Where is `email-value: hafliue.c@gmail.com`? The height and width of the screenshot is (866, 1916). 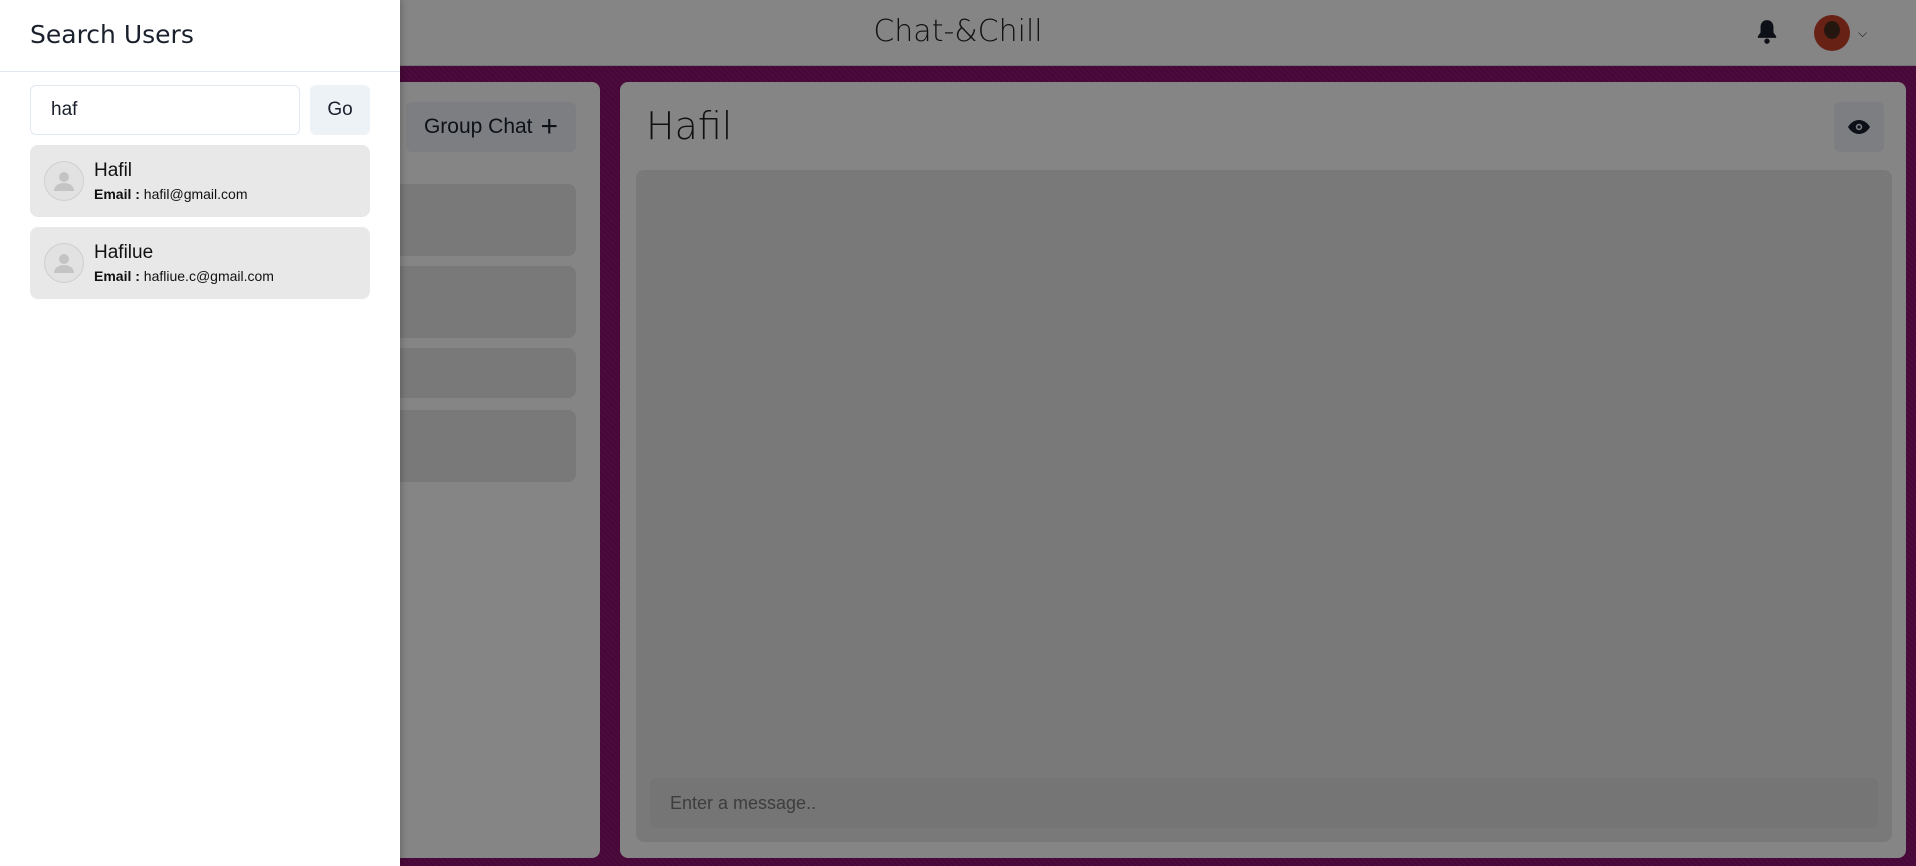 email-value: hafliue.c@gmail.com is located at coordinates (208, 276).